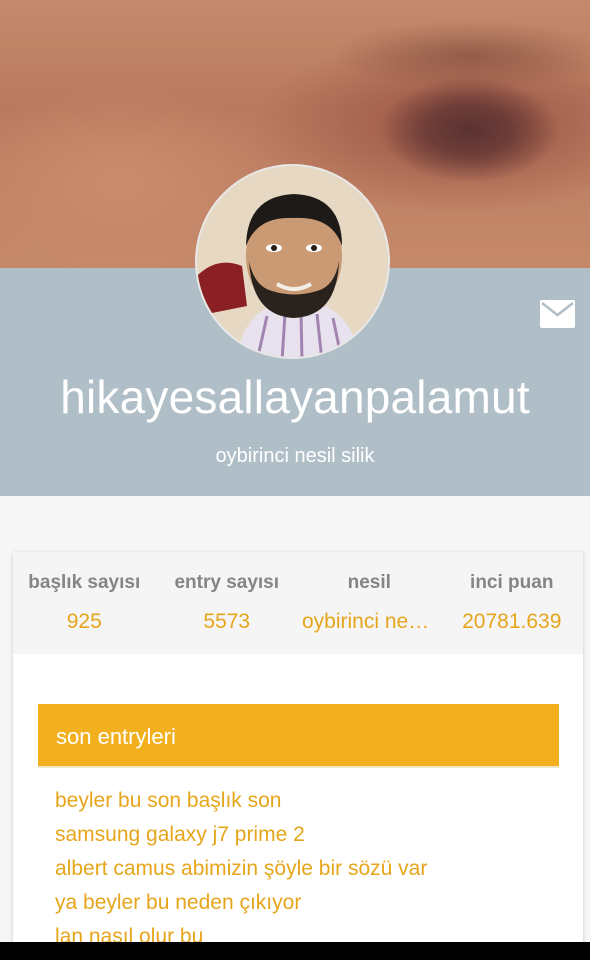 This screenshot has height=960, width=590. What do you see at coordinates (227, 582) in the screenshot?
I see `stat-label: entry sayısı` at bounding box center [227, 582].